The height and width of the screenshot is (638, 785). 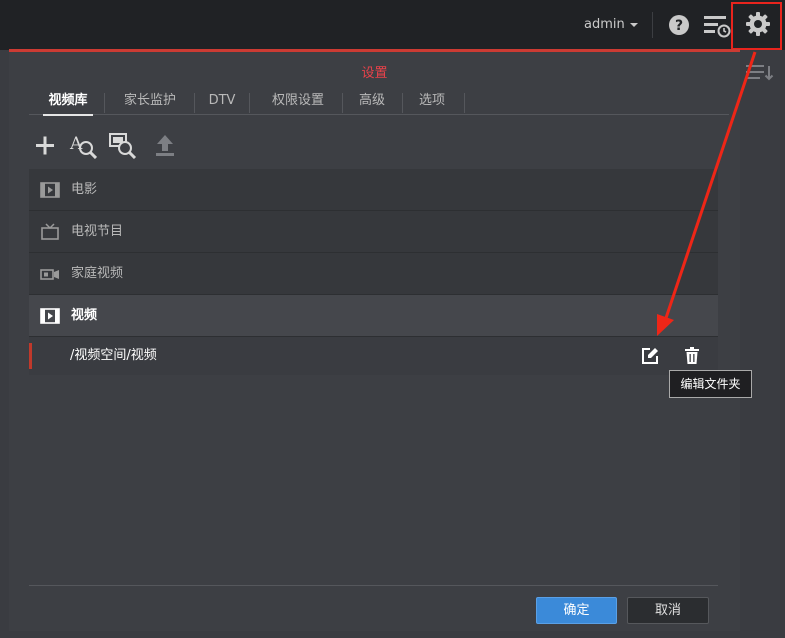 What do you see at coordinates (633, 24) in the screenshot?
I see `chevron-down-icon` at bounding box center [633, 24].